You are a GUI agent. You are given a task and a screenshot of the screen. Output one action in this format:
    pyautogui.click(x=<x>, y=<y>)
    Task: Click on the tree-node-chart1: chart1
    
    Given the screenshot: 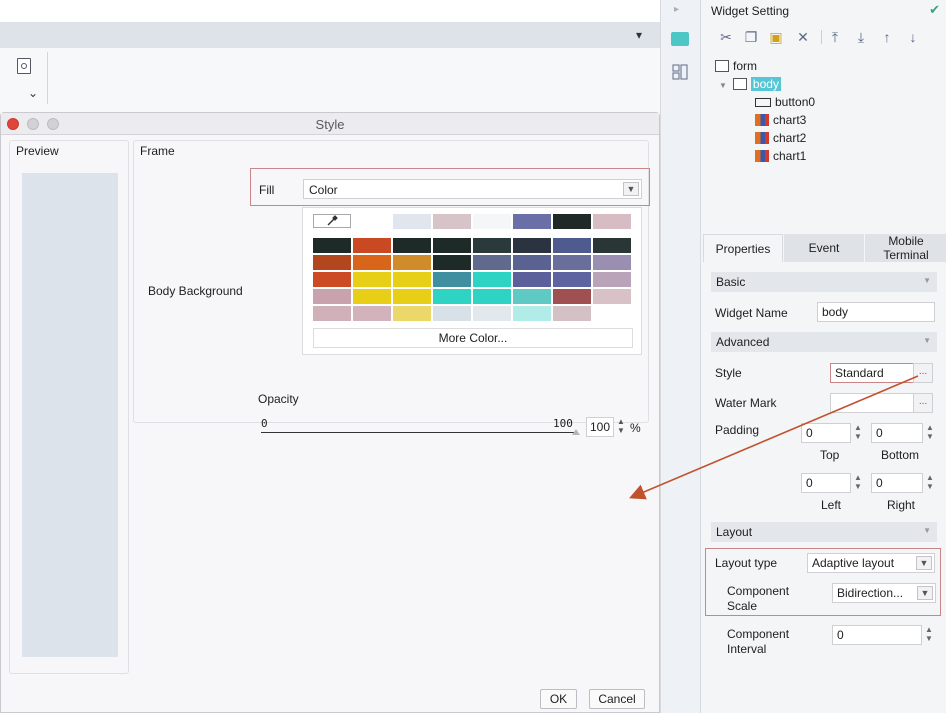 What is the action you would take?
    pyautogui.click(x=780, y=157)
    